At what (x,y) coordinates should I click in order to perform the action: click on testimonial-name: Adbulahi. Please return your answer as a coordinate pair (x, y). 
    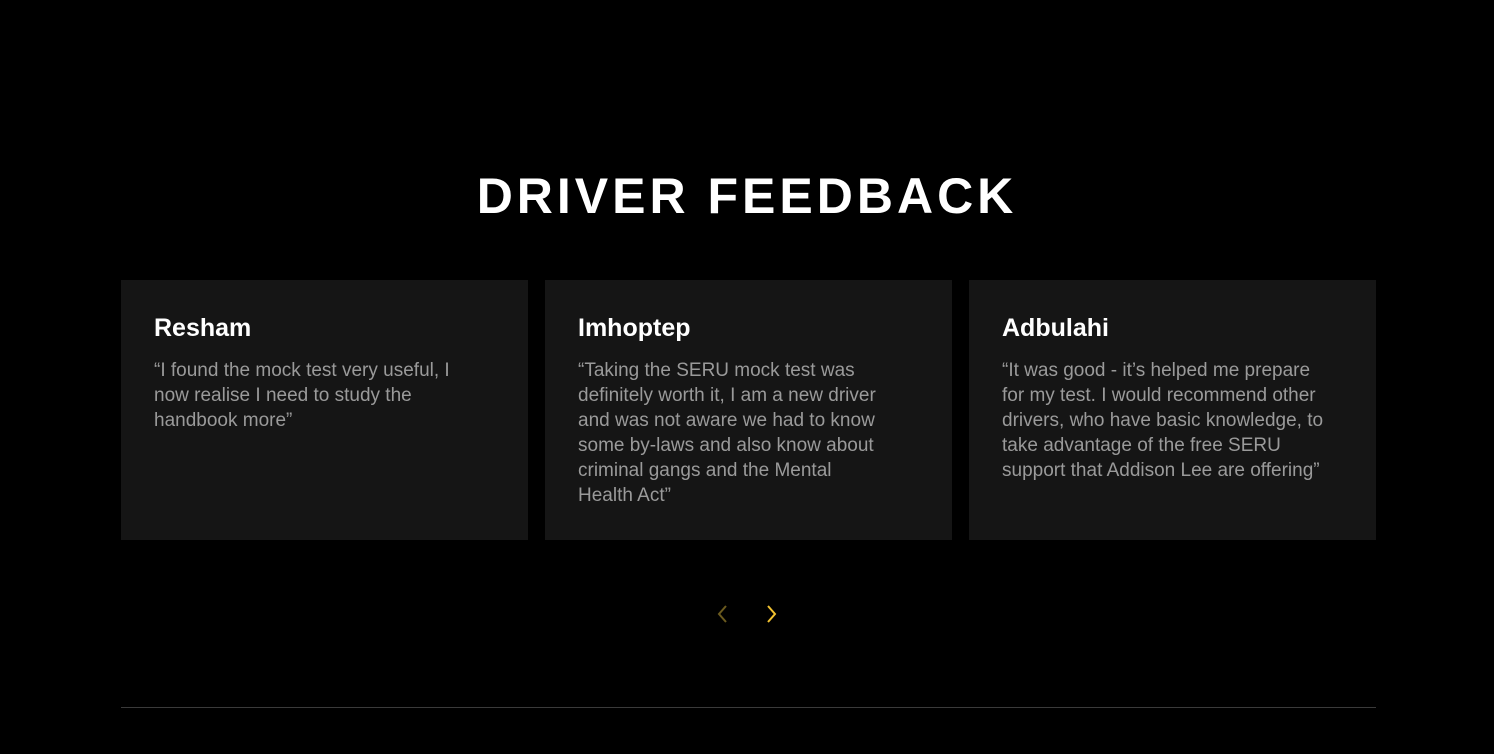
    Looking at the image, I should click on (1055, 328).